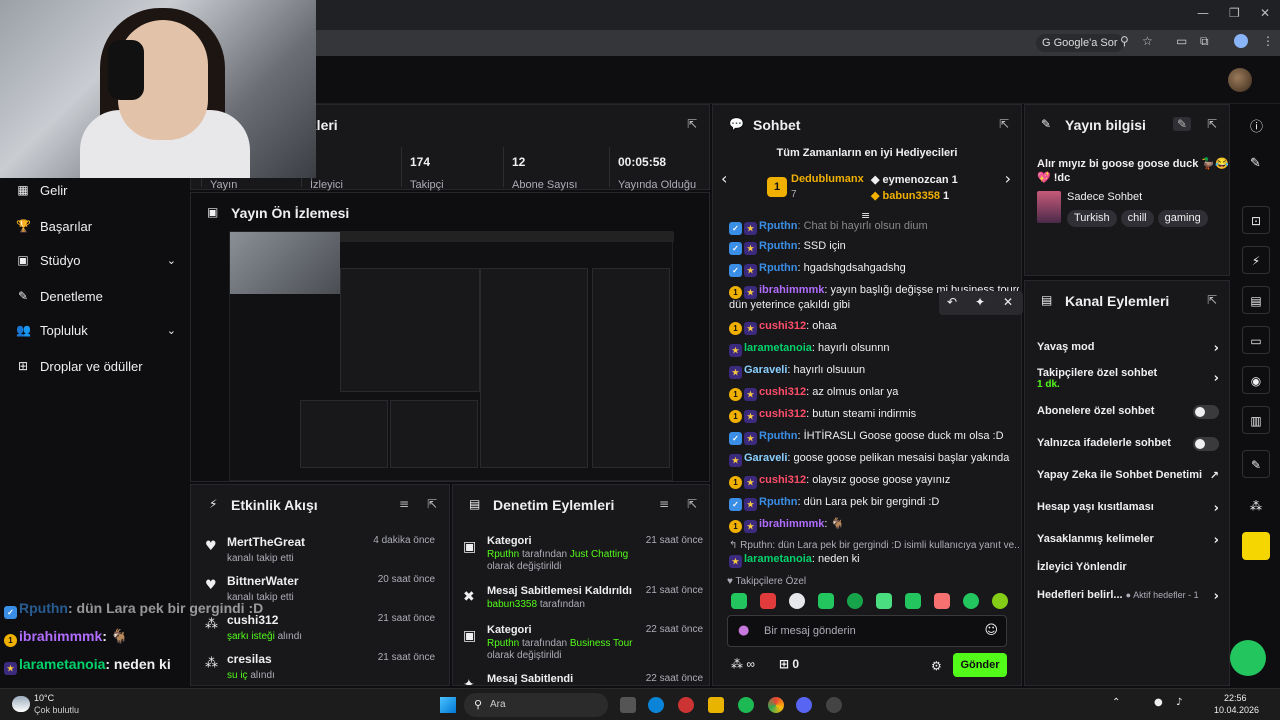  Describe the element at coordinates (512, 604) in the screenshot. I see `mod-user: babun3358` at that location.